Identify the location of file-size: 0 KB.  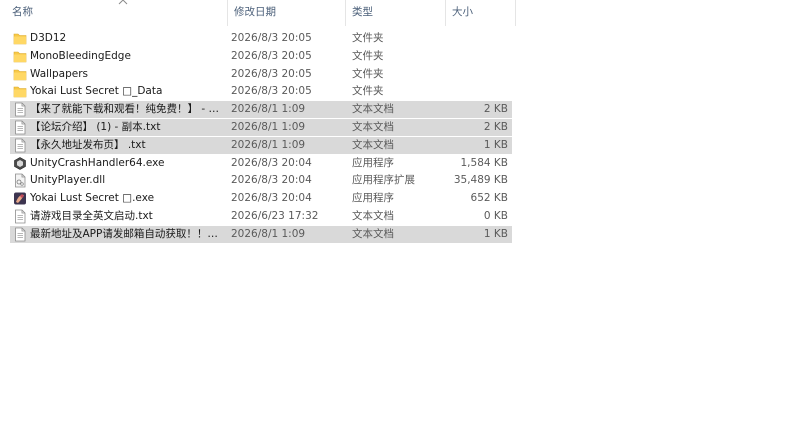
(495, 216).